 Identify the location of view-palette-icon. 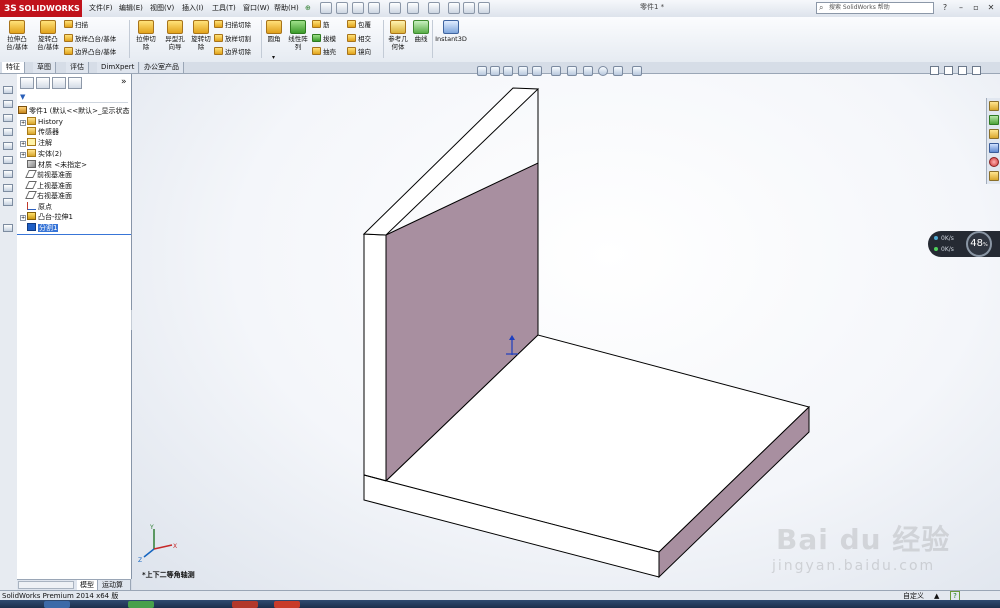
(994, 148).